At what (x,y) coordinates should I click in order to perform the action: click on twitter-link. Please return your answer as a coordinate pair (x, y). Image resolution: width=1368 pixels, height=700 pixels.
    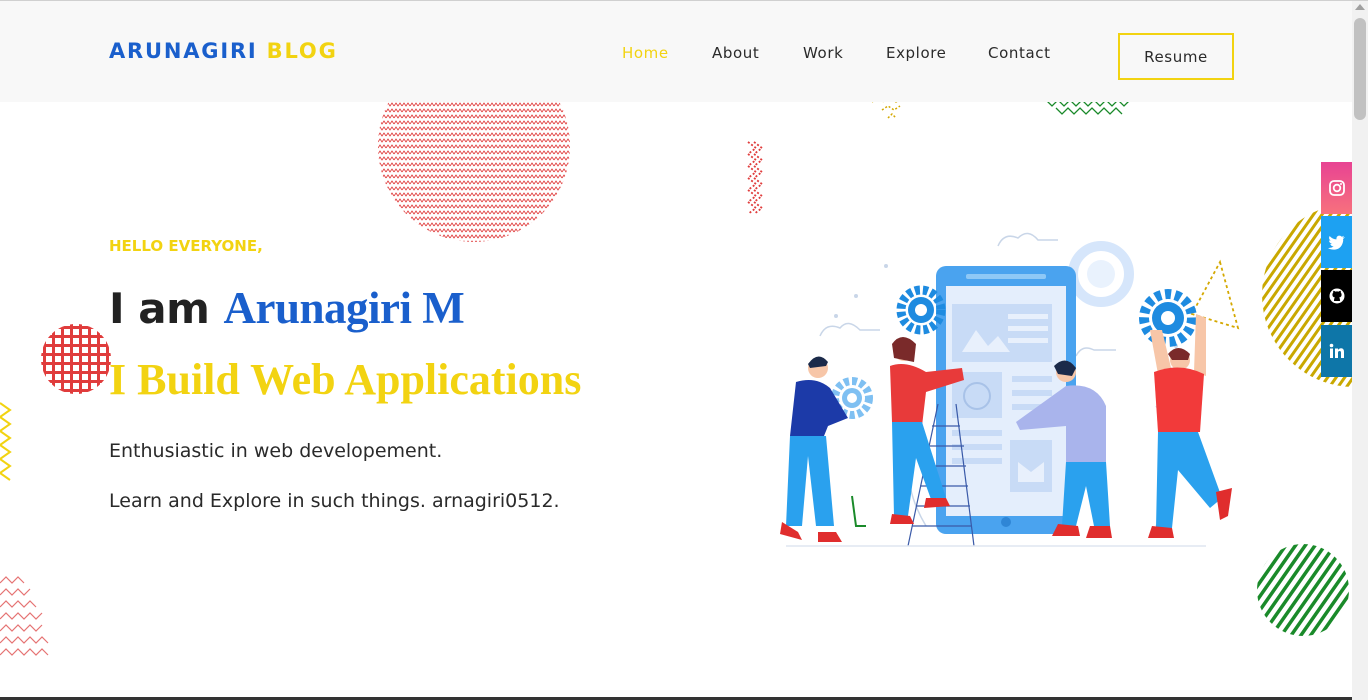
    Looking at the image, I should click on (1336, 242).